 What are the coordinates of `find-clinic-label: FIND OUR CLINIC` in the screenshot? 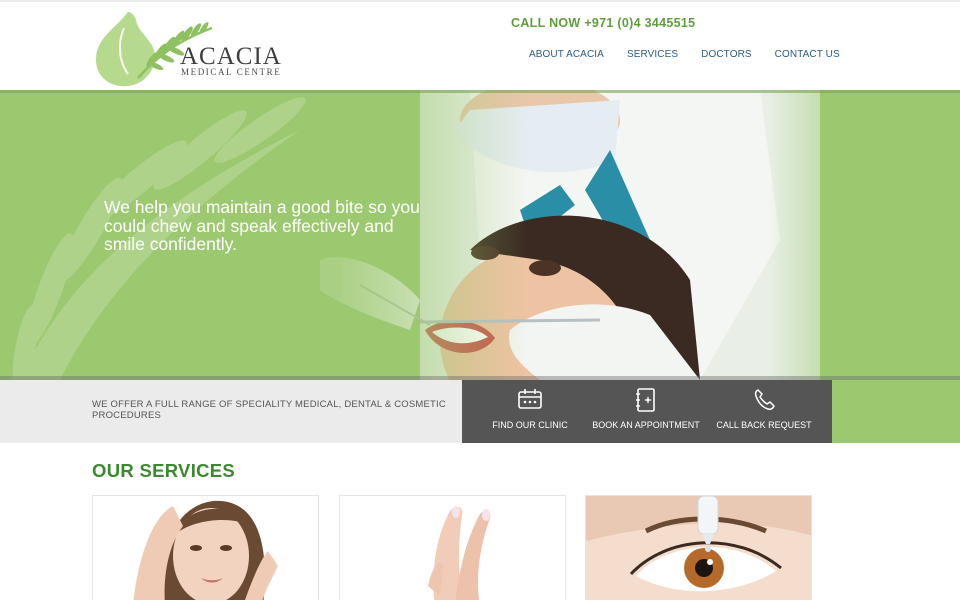 It's located at (530, 425).